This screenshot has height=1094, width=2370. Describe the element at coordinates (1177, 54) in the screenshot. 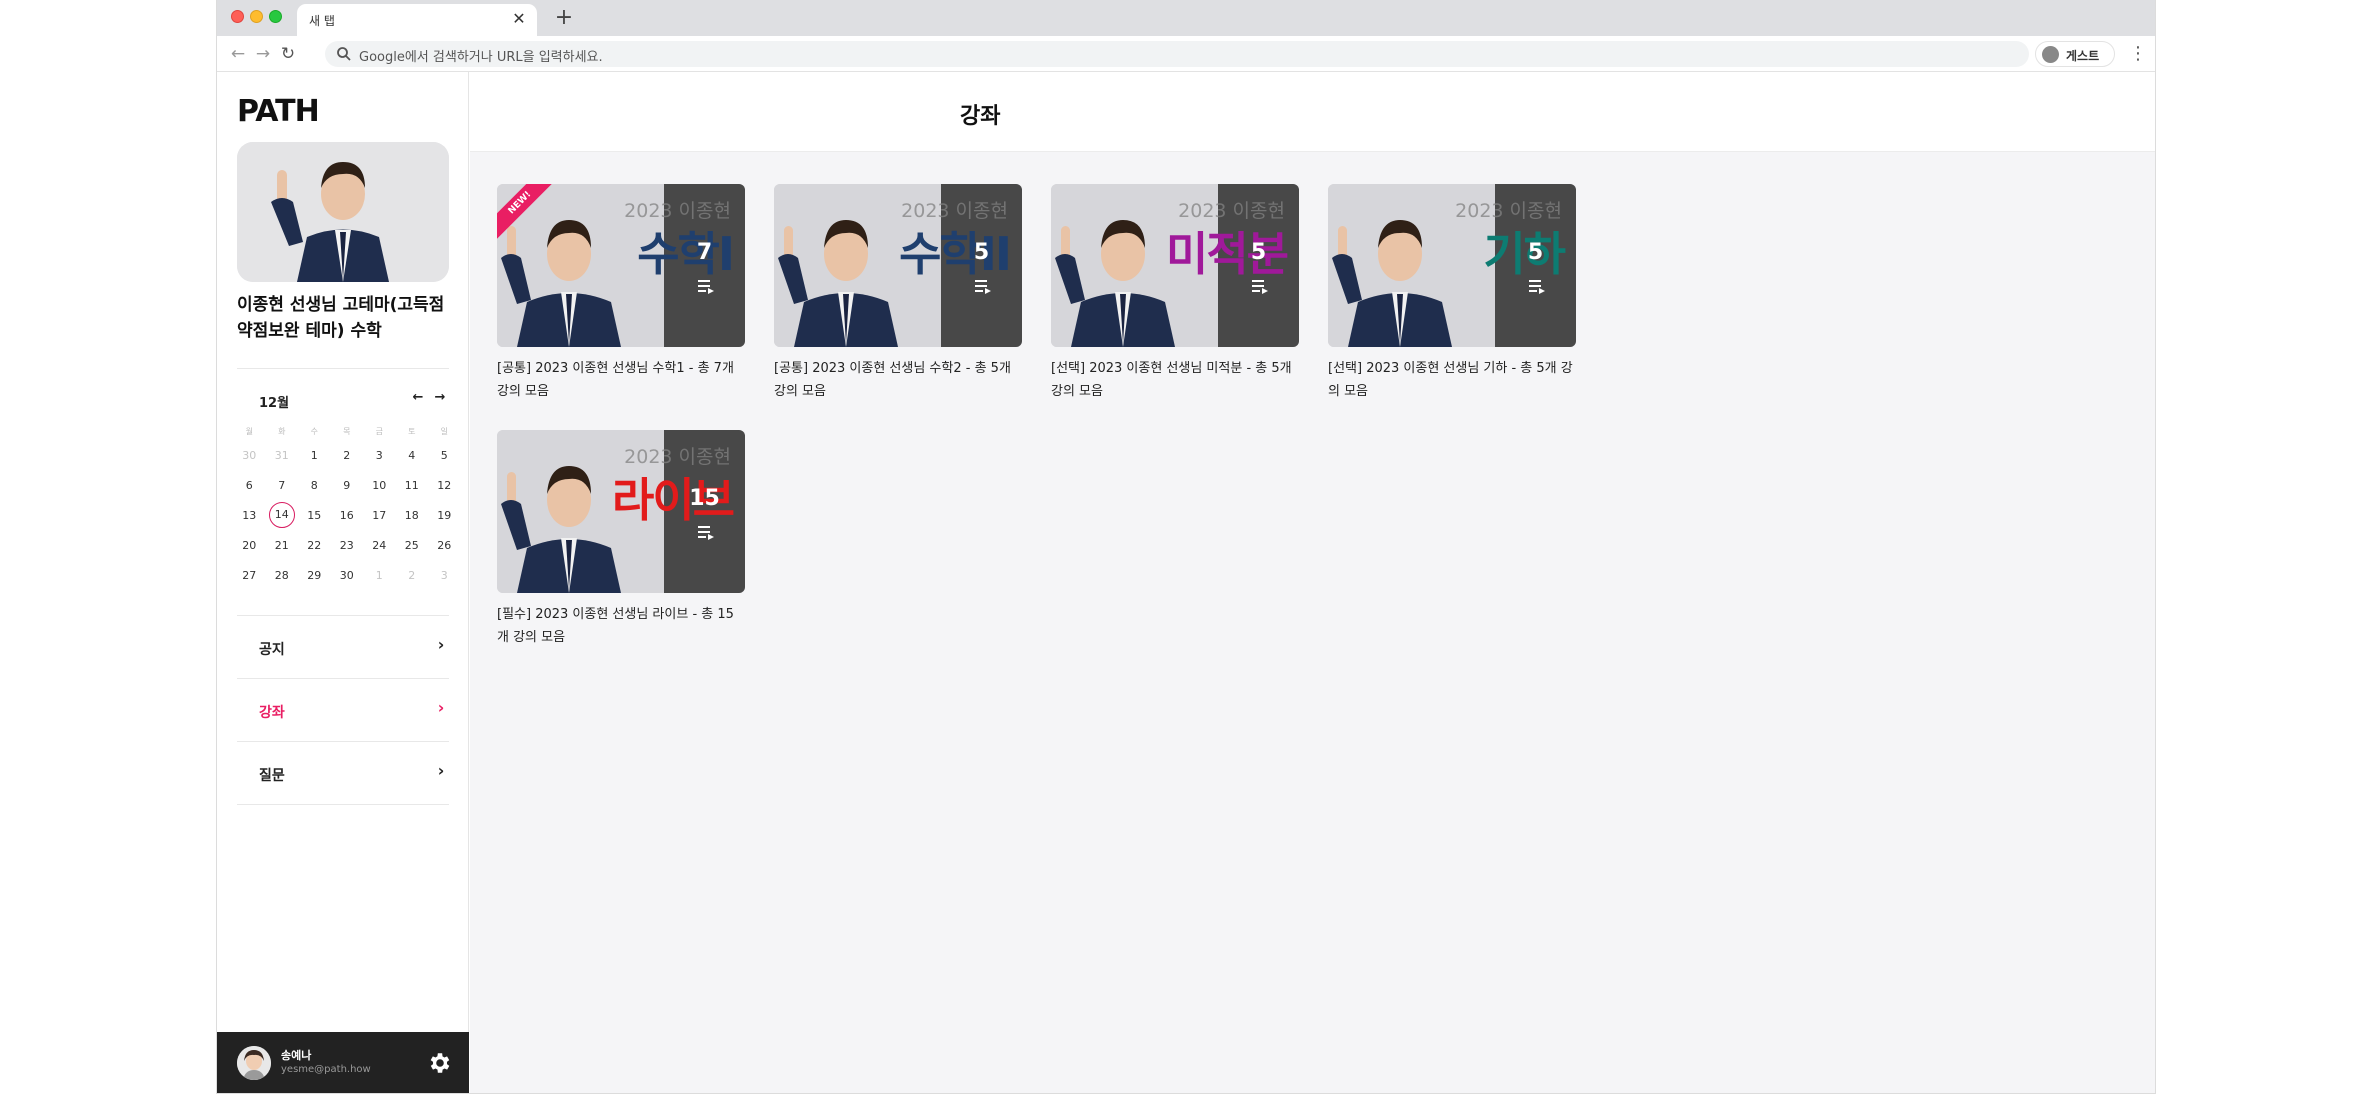

I see `address-bar: Google에서 검색하거나 URL을 입력하세요.` at that location.